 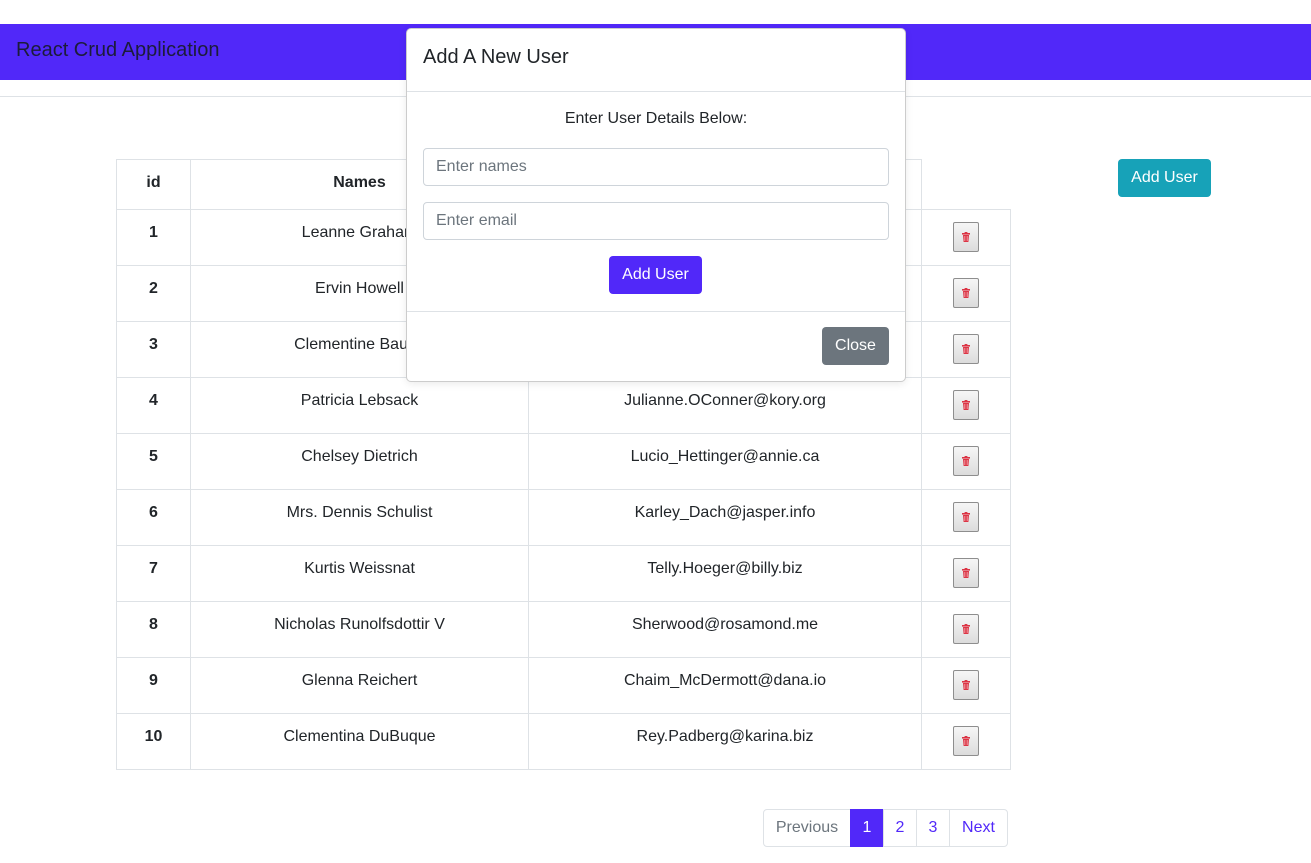 I want to click on cell-id: 1, so click(x=153, y=237).